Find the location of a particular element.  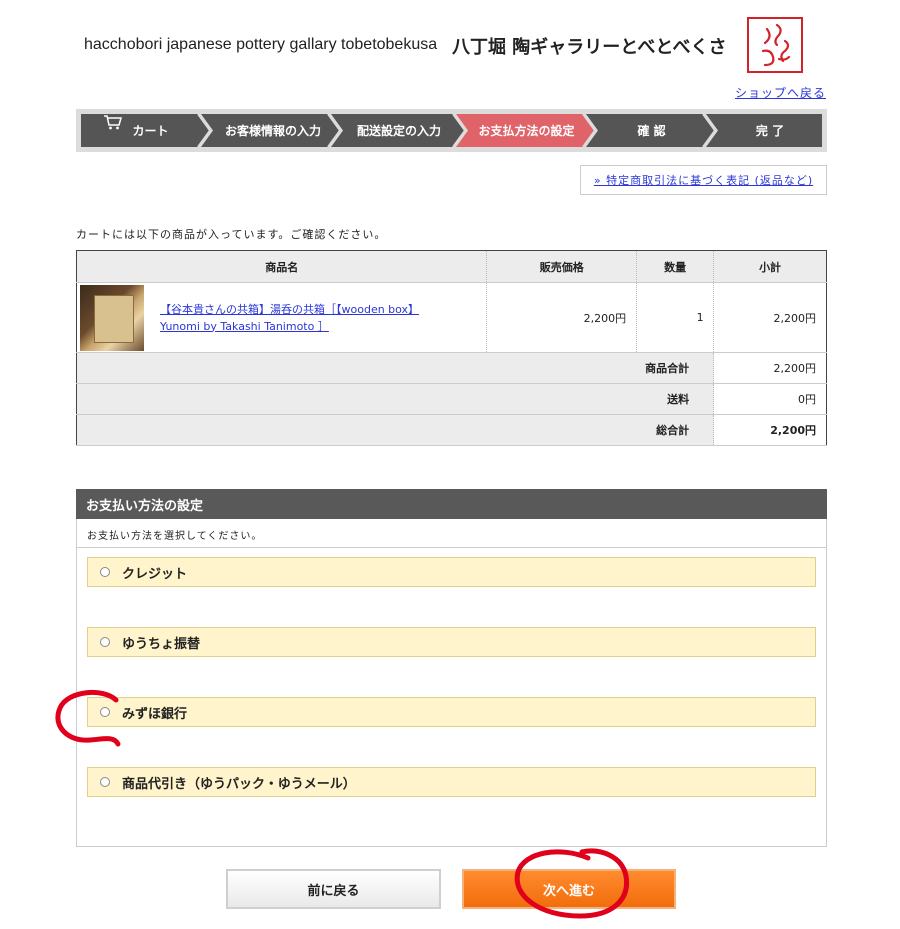

step-confirm: 確 認 is located at coordinates (651, 130).